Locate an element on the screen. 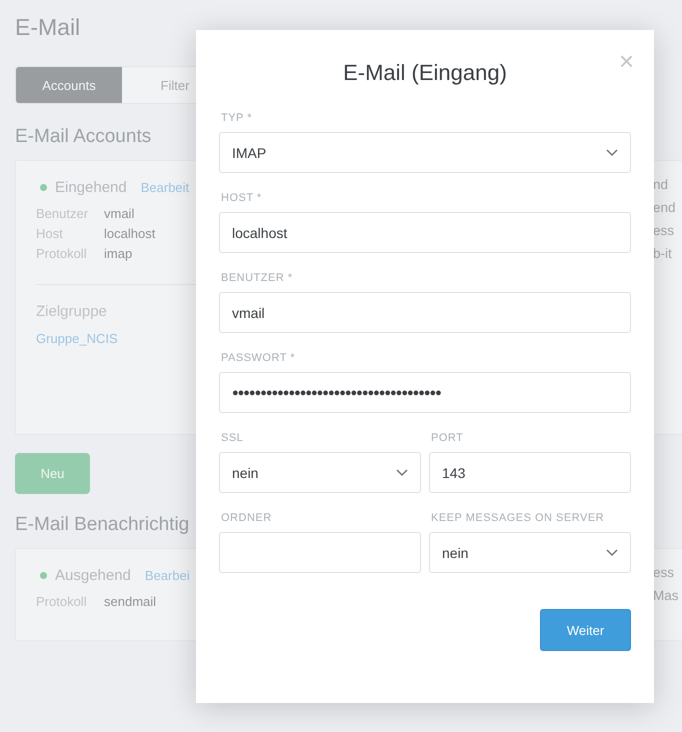 The height and width of the screenshot is (732, 682). status-label: Ausgehend is located at coordinates (93, 575).